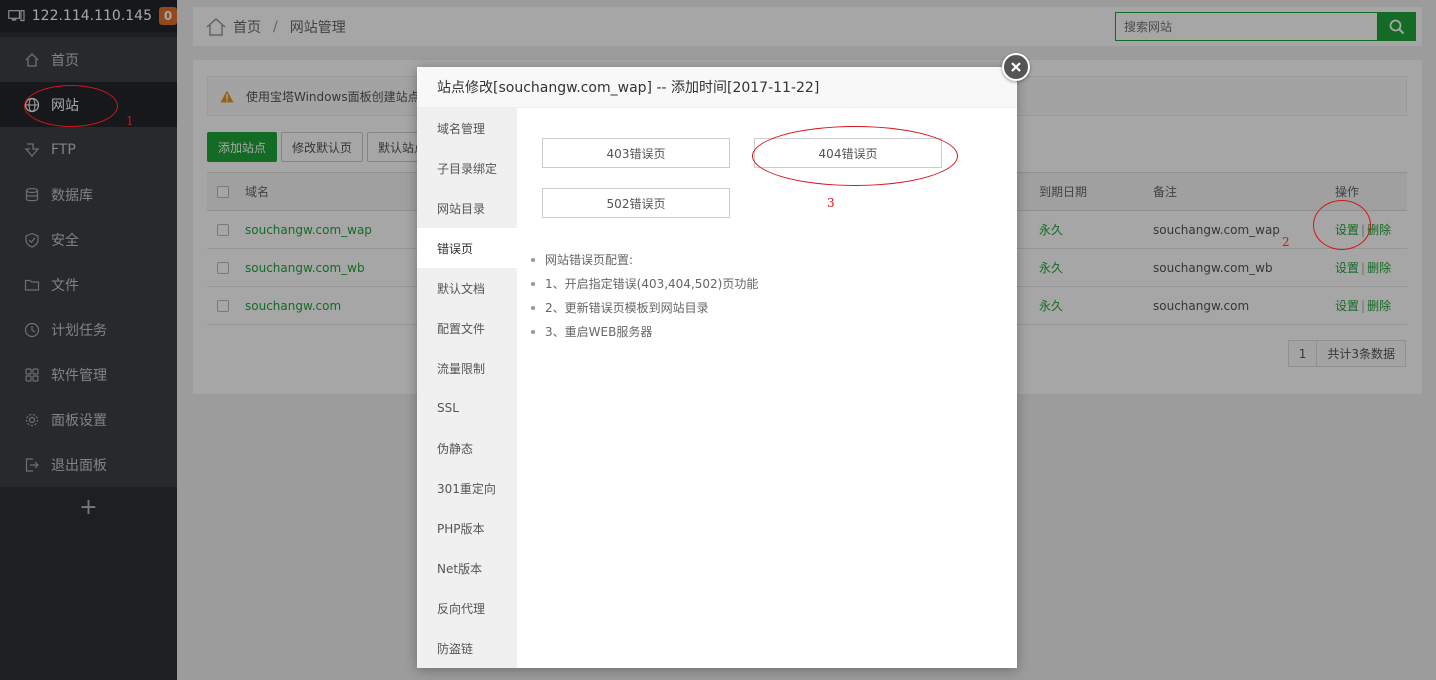  Describe the element at coordinates (644, 308) in the screenshot. I see `help-item: 2、更新错误页模板到网站目录` at that location.